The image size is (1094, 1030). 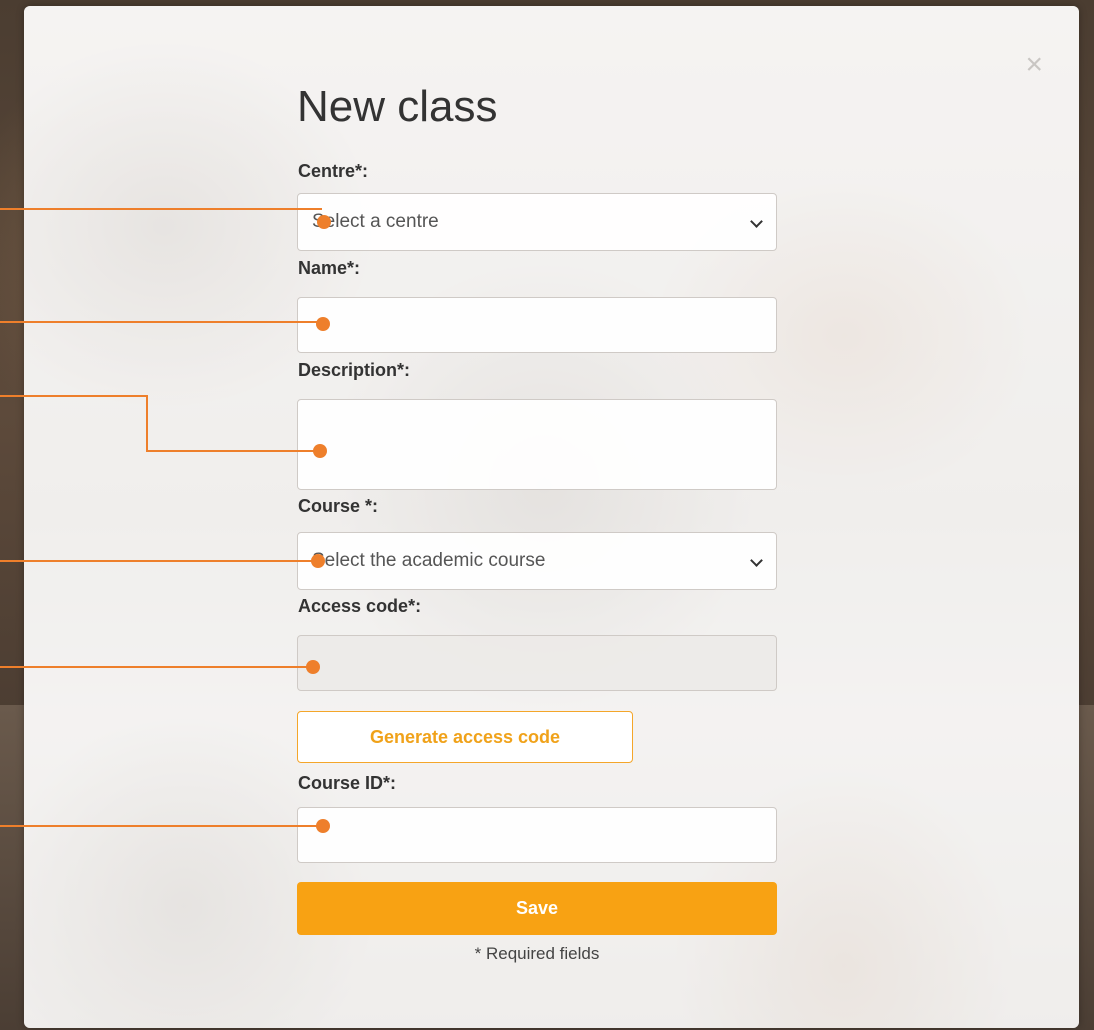 I want to click on course-select-value: Select the academic course, so click(x=429, y=560).